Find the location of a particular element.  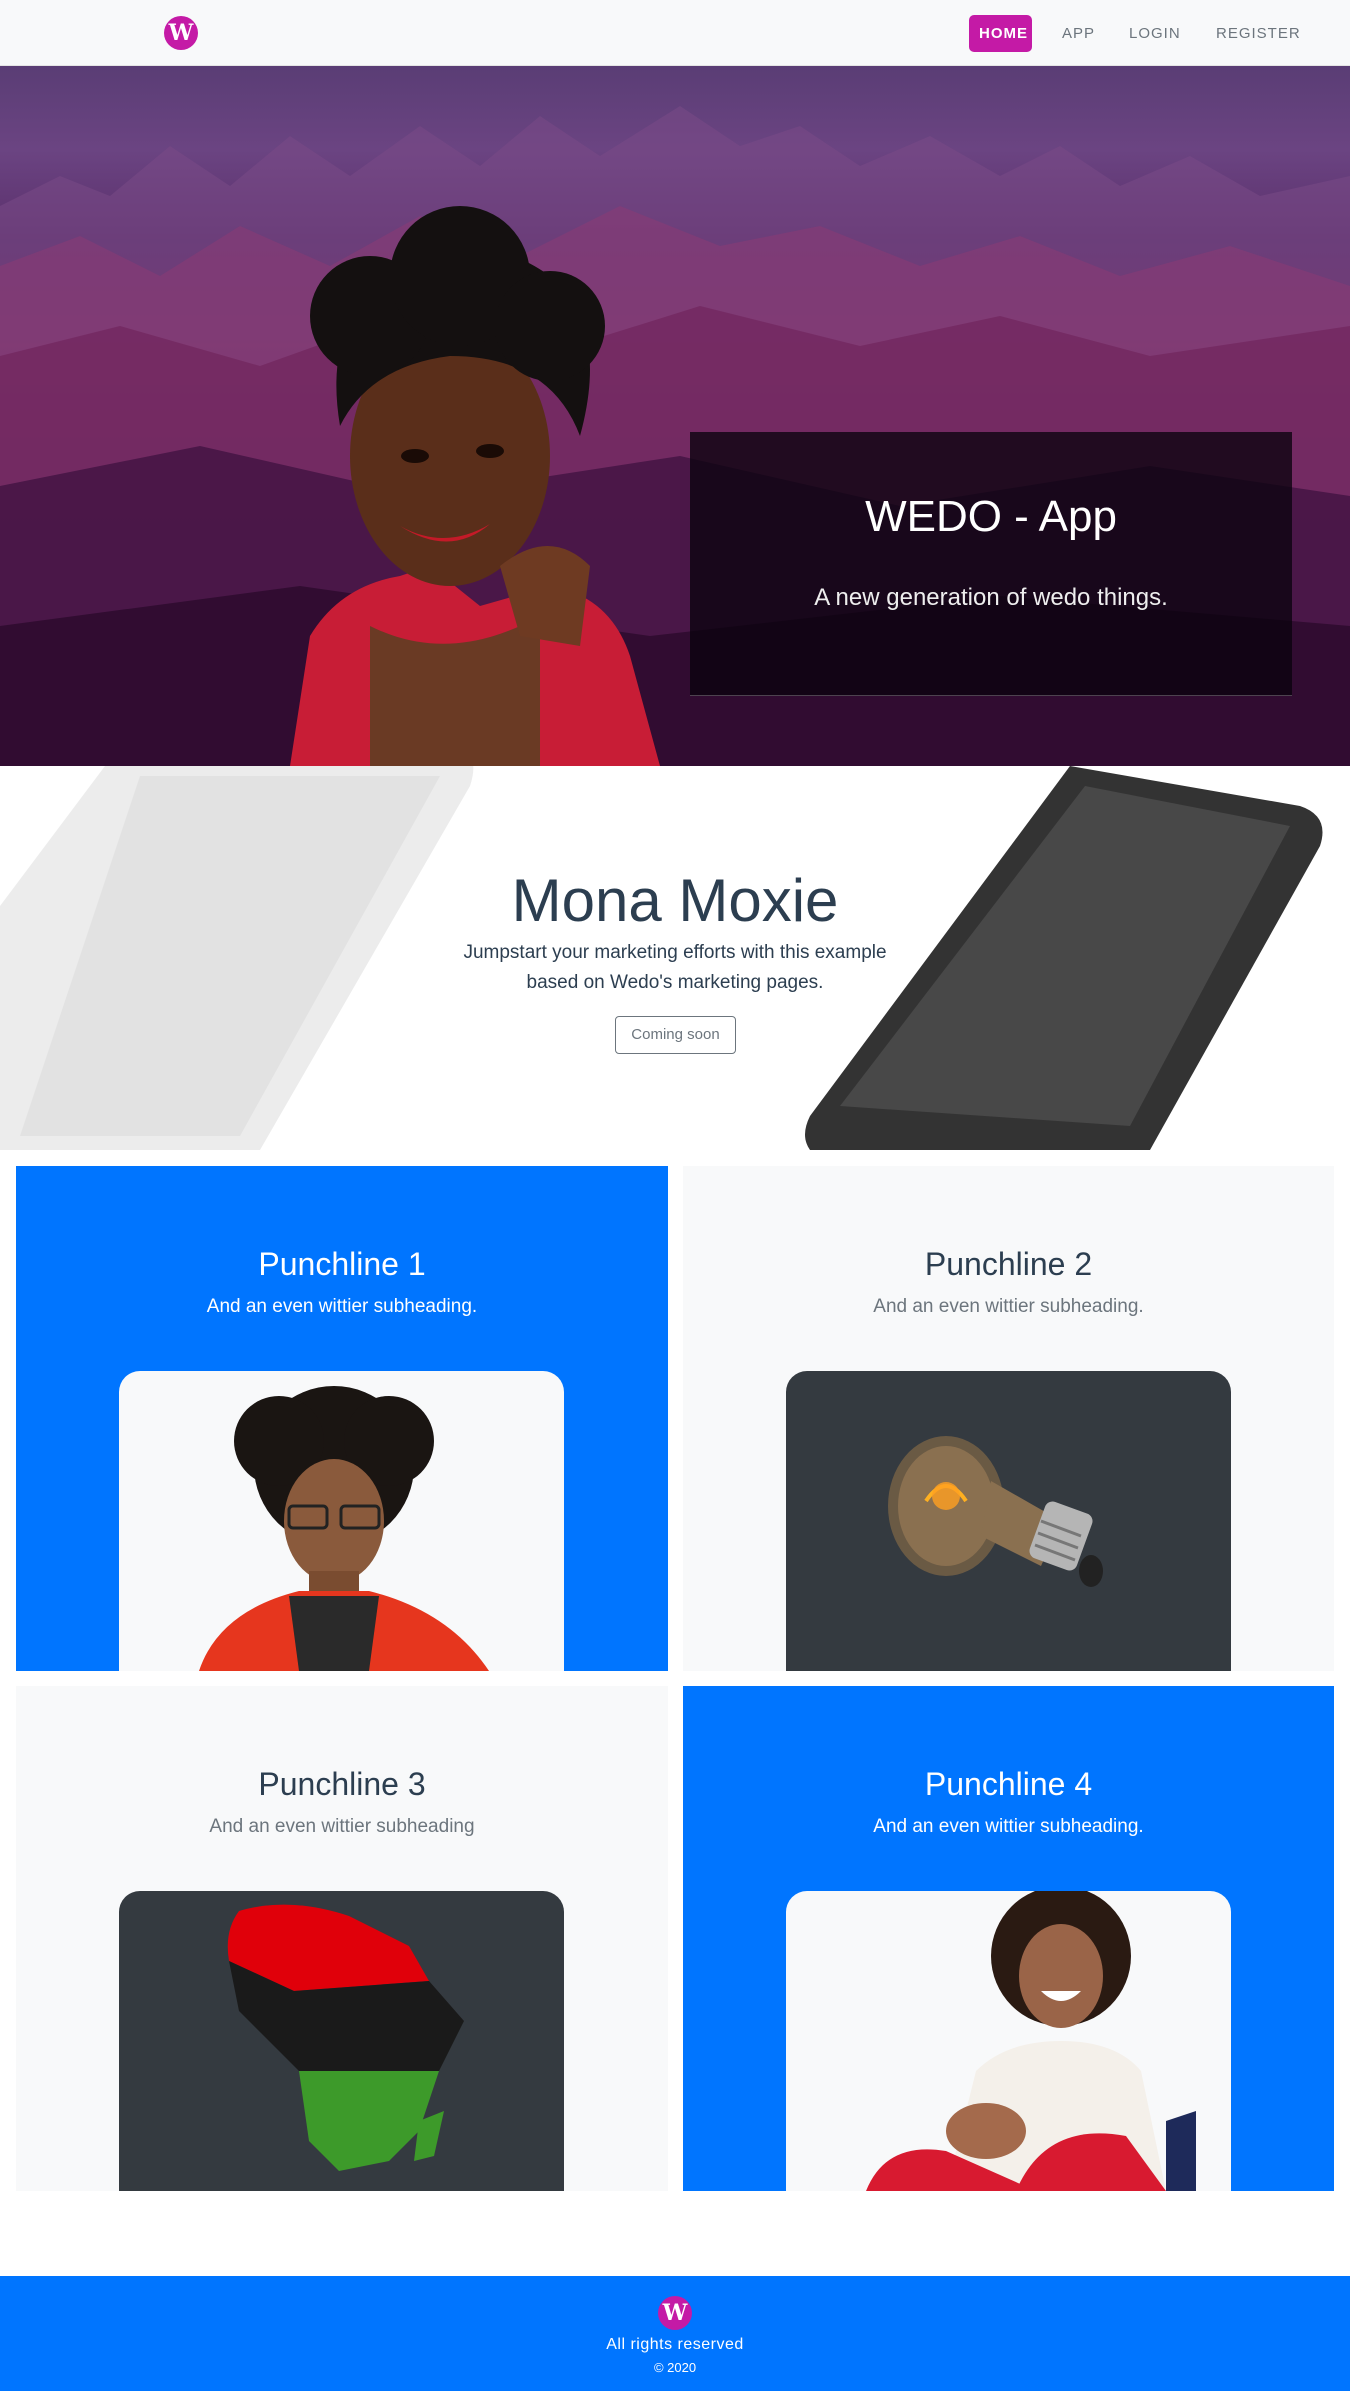

laughing-woman-image is located at coordinates (1031, 2041).